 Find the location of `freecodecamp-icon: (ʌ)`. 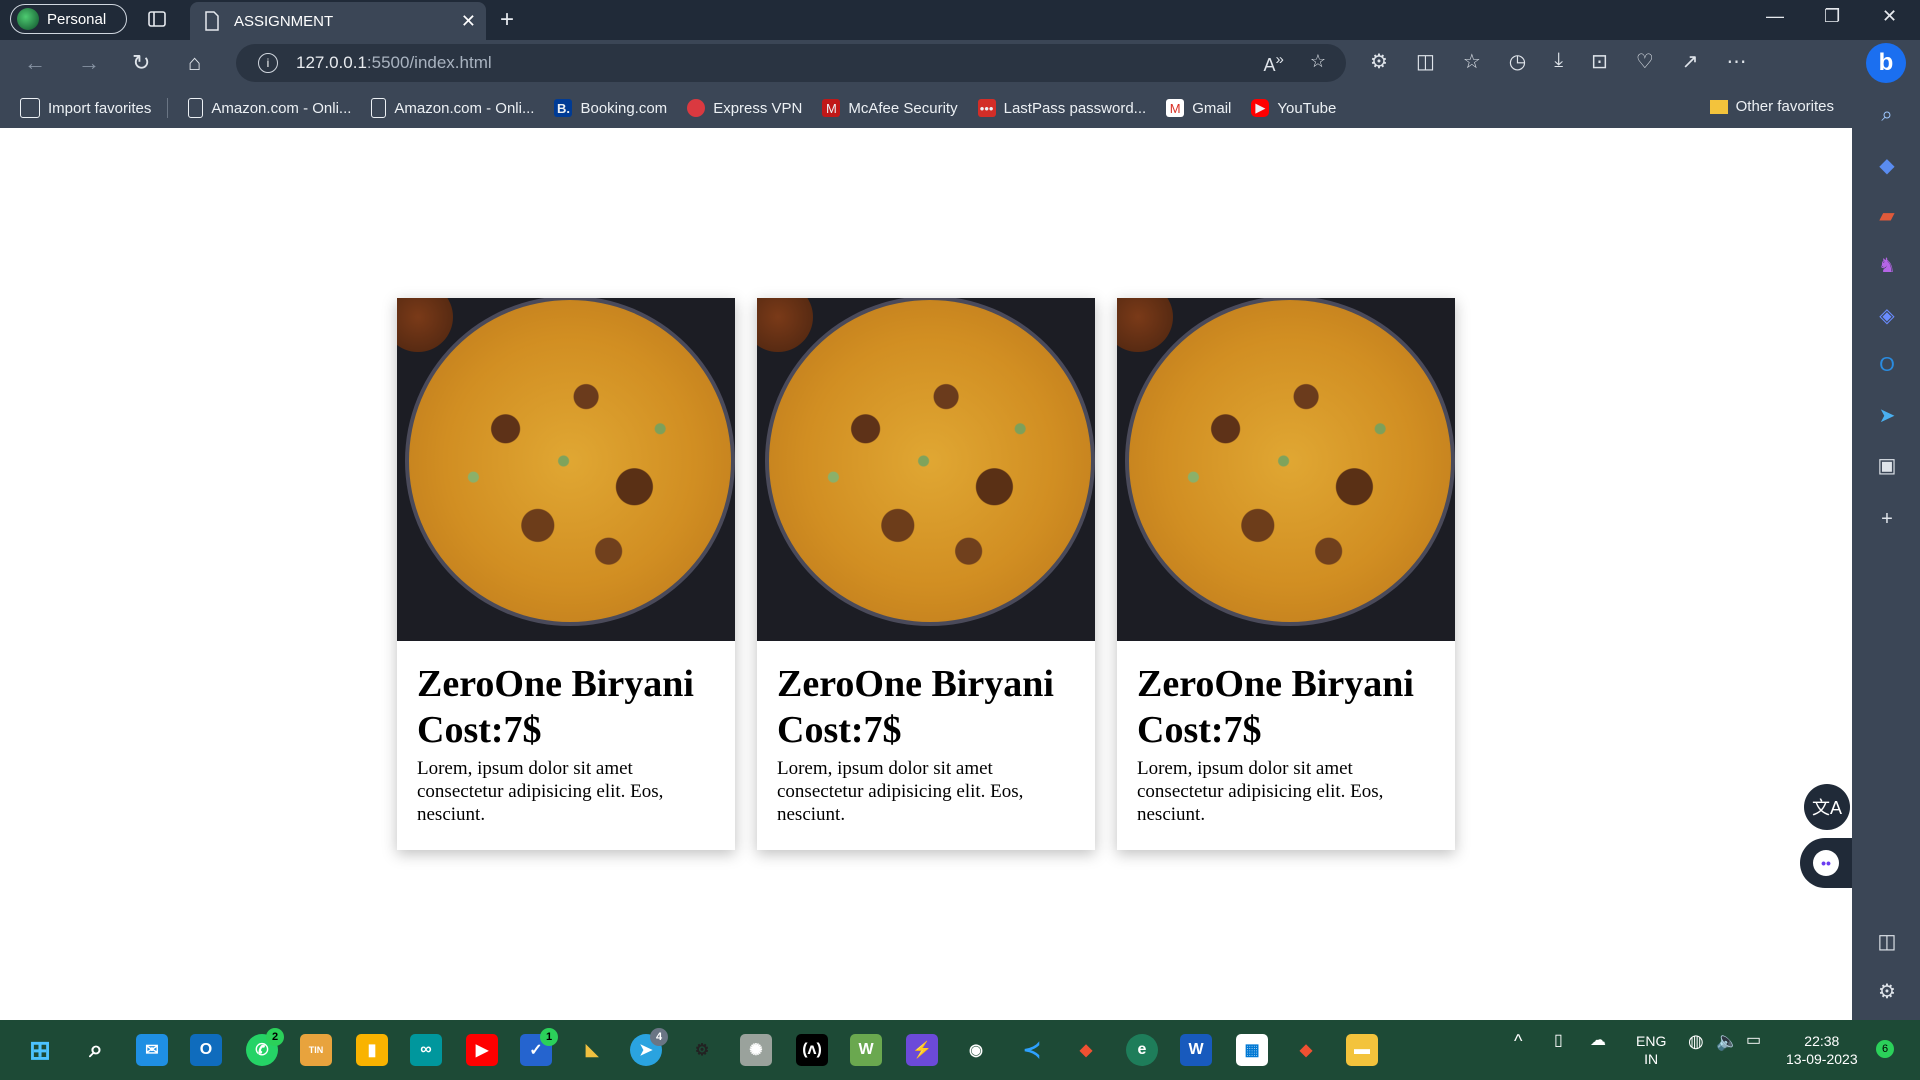

freecodecamp-icon: (ʌ) is located at coordinates (812, 1050).